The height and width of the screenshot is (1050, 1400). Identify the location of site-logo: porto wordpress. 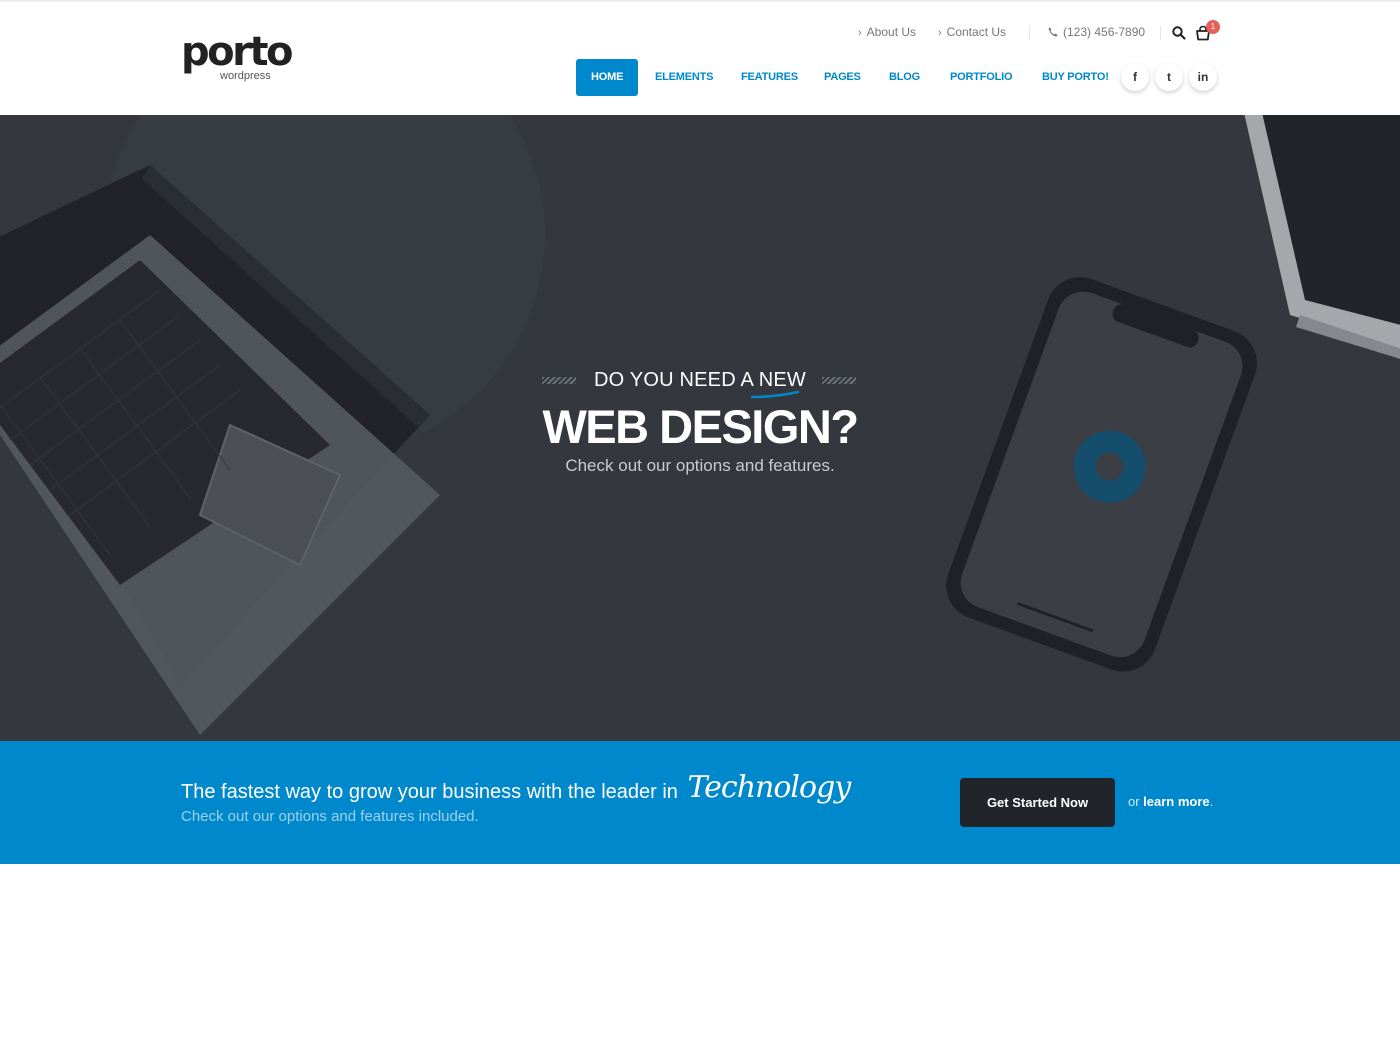
(237, 58).